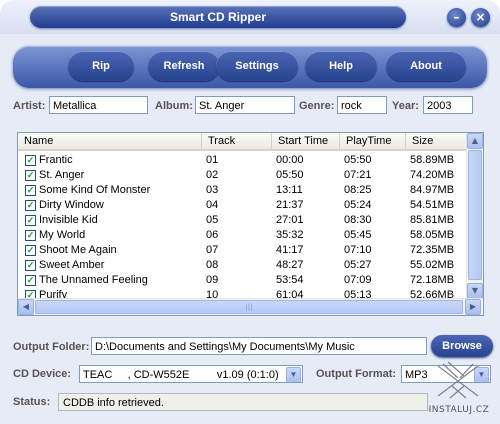  Describe the element at coordinates (237, 142) in the screenshot. I see `column-header-track: Track` at that location.